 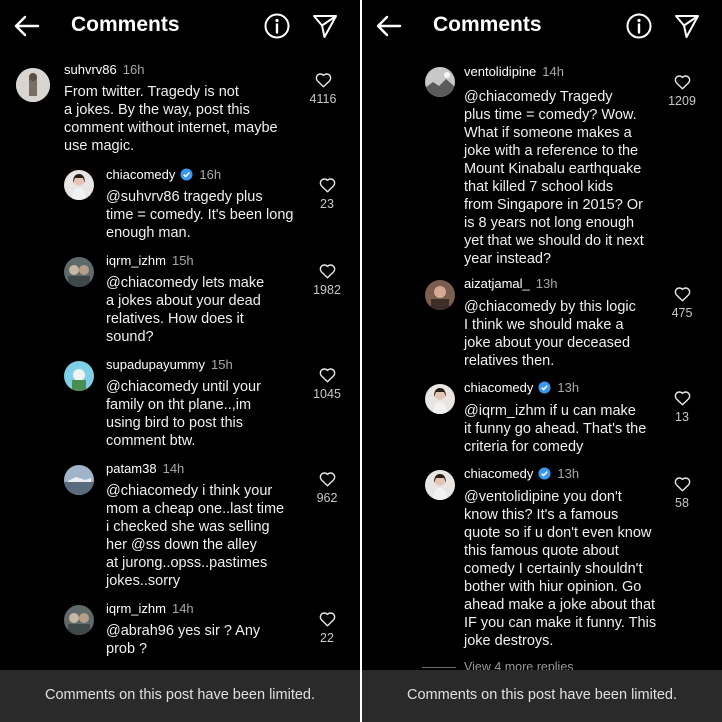 I want to click on like-count: 962, so click(x=327, y=498).